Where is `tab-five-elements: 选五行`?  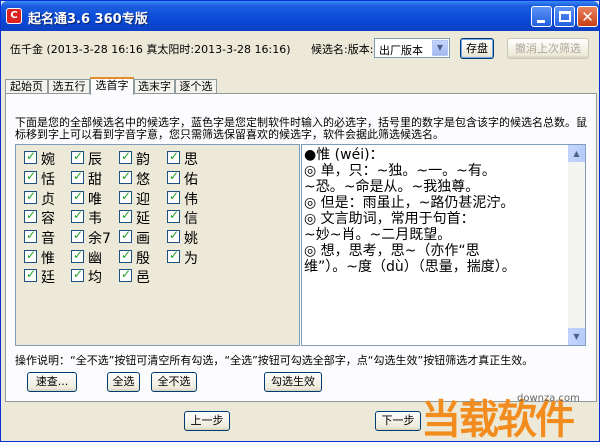 tab-five-elements: 选五行 is located at coordinates (69, 86).